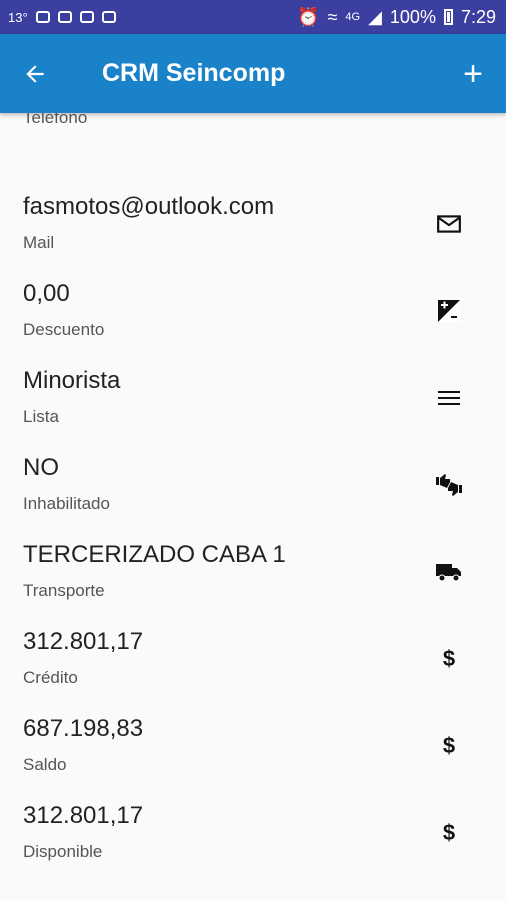 The width and height of the screenshot is (506, 900). What do you see at coordinates (39, 242) in the screenshot?
I see `field-label: Mail` at bounding box center [39, 242].